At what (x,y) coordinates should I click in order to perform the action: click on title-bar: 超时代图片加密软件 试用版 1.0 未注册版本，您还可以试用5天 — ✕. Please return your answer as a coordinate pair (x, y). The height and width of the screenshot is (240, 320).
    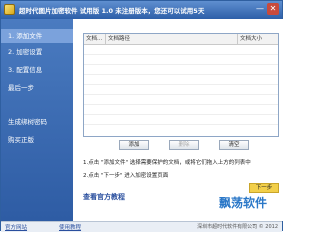
    Looking at the image, I should click on (141, 10).